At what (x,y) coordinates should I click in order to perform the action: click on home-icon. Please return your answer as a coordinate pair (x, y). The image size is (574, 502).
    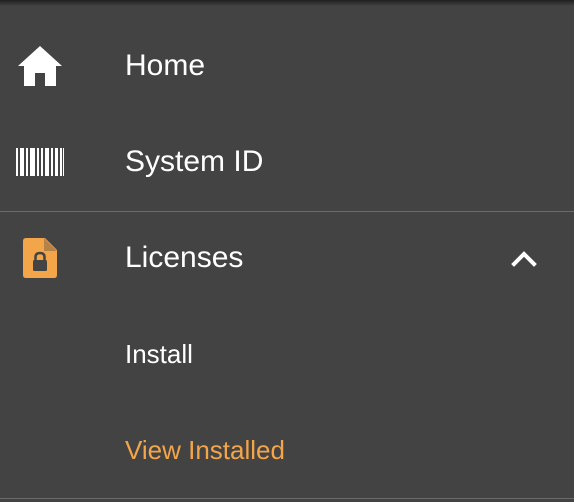
    Looking at the image, I should click on (40, 66).